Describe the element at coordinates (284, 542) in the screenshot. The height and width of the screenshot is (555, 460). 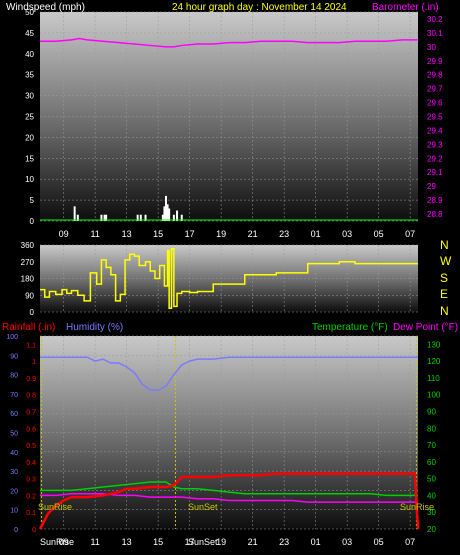
I see `x-tick-label-bottom: 23` at that location.